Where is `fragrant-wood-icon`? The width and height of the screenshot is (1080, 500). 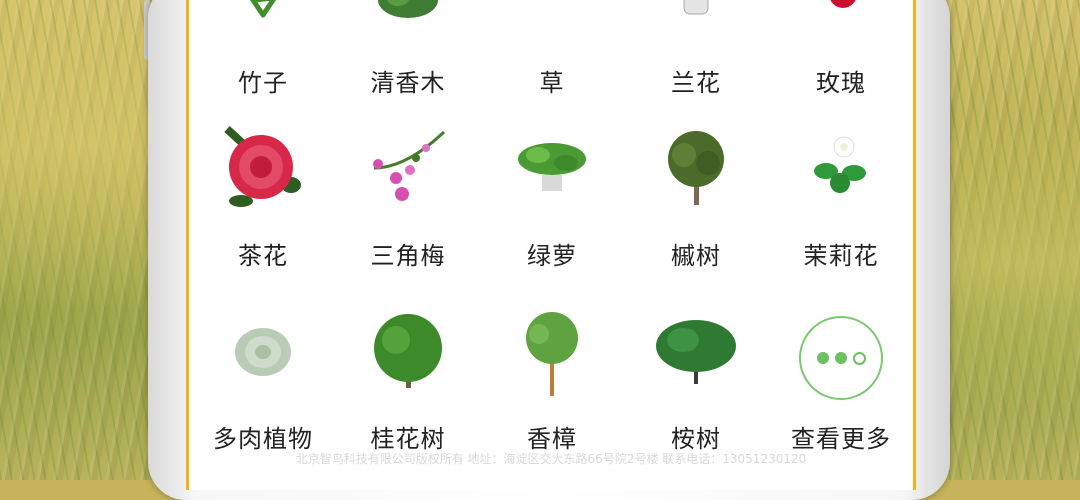 fragrant-wood-icon is located at coordinates (408, 9).